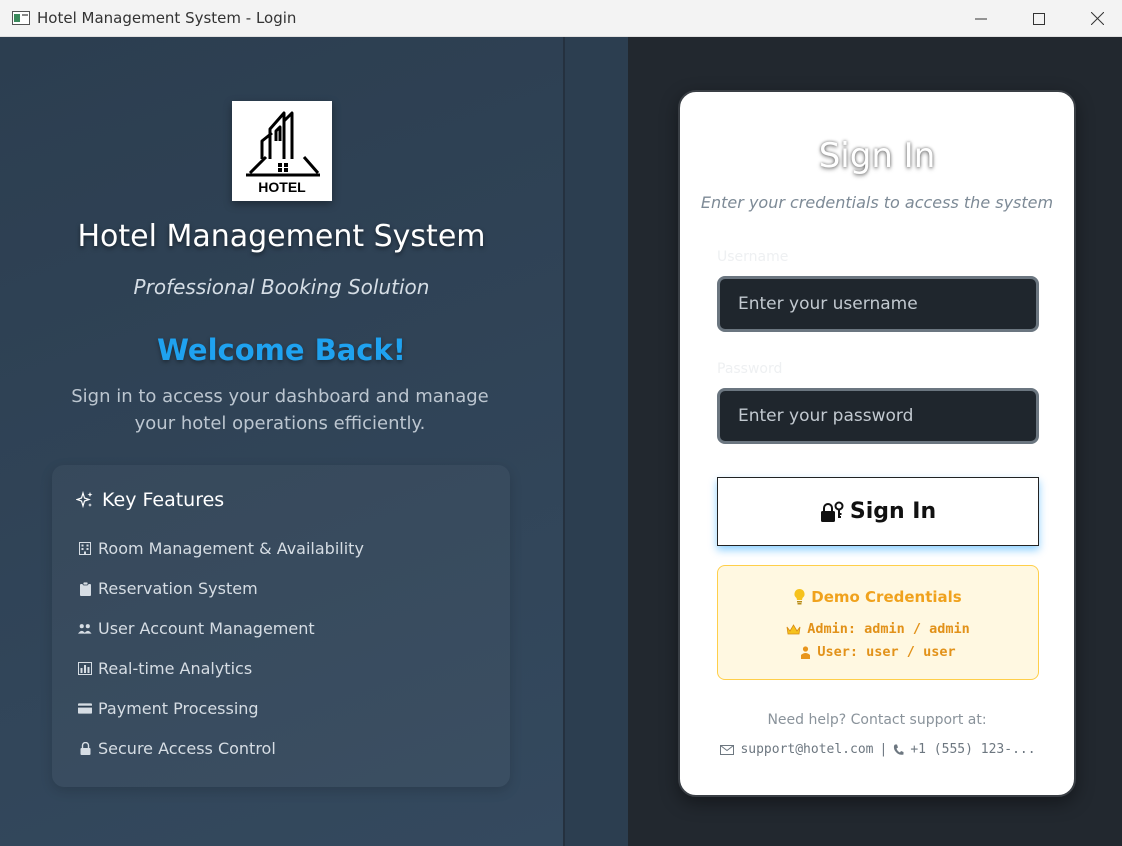 This screenshot has width=1122, height=846. I want to click on feature-item: Room Management & Availability, so click(221, 548).